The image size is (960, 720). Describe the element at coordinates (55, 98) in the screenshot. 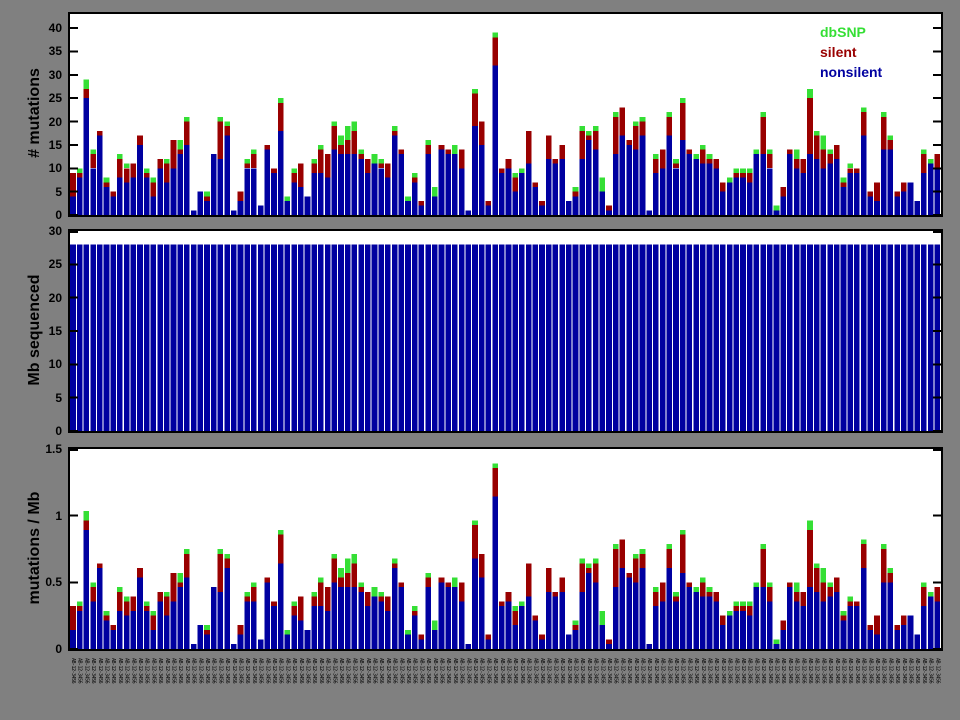

I see `y-tick-label: 25` at that location.